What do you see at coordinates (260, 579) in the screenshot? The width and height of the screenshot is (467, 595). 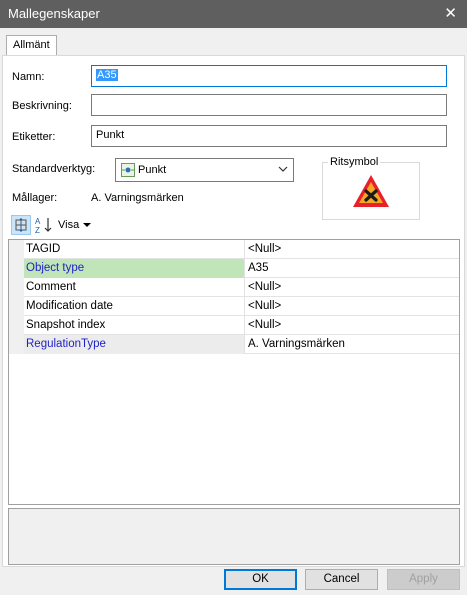 I see `ok-button: OK` at bounding box center [260, 579].